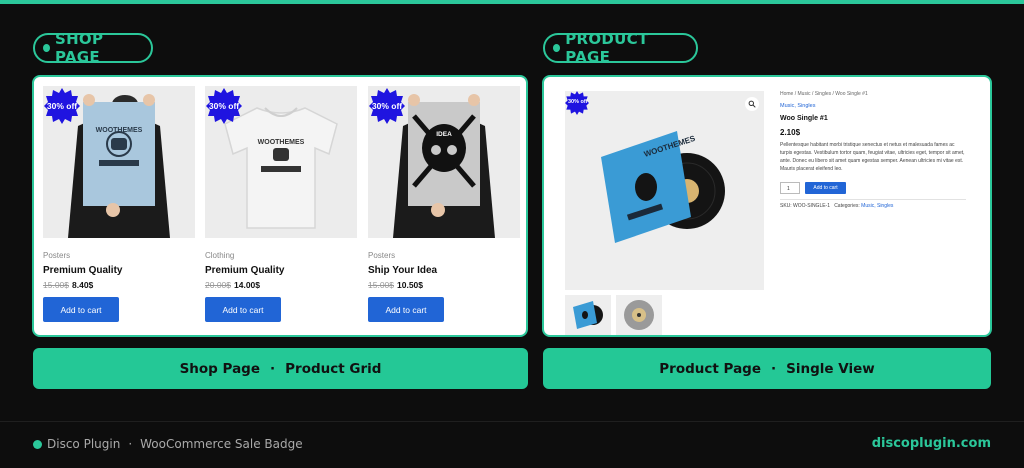 Image resolution: width=1024 pixels, height=468 pixels. What do you see at coordinates (847, 206) in the screenshot?
I see `categories-label: Categories:` at bounding box center [847, 206].